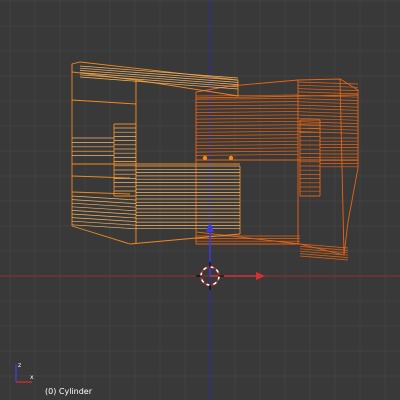  Describe the element at coordinates (23, 373) in the screenshot. I see `view-axis-icon: x z` at that location.